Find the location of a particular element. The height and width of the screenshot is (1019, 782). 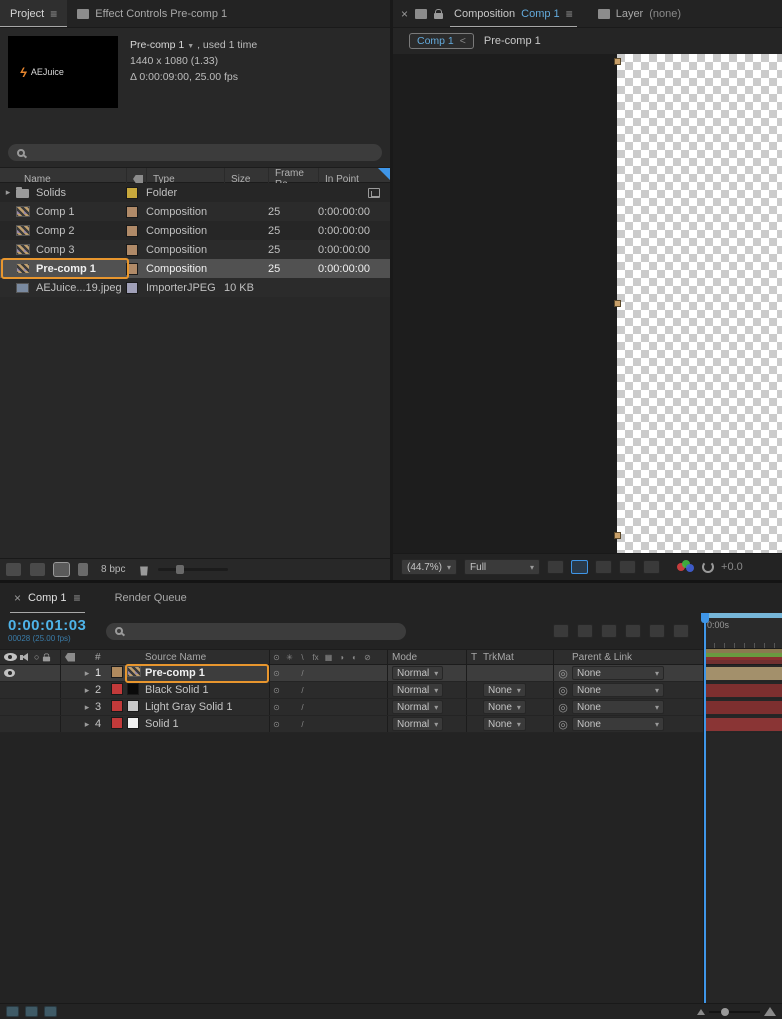

view-layout-icon is located at coordinates (652, 567).